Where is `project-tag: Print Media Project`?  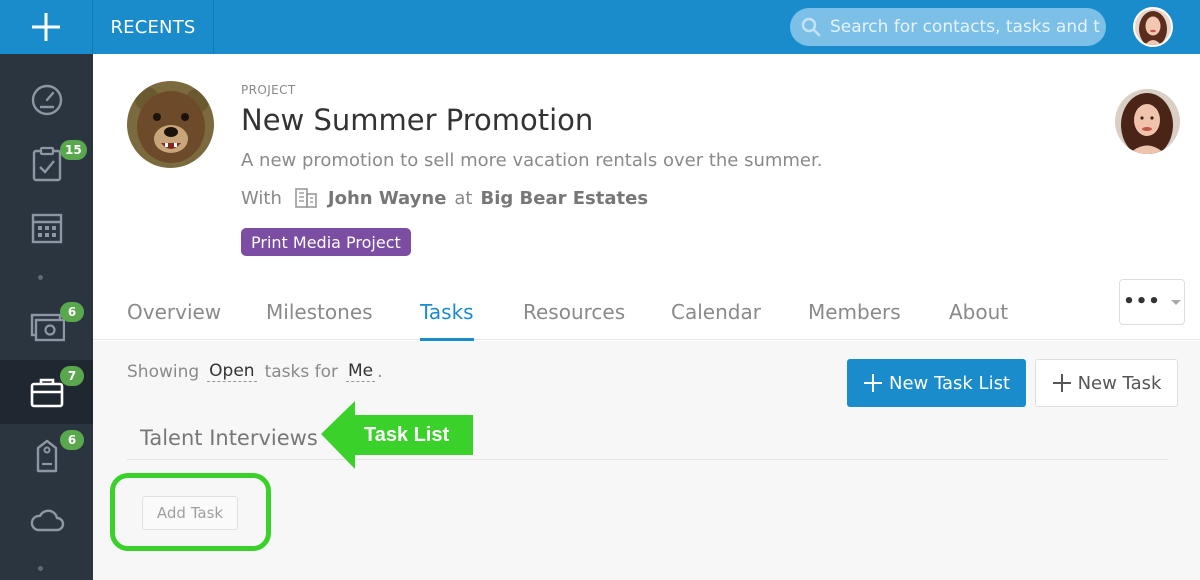 project-tag: Print Media Project is located at coordinates (326, 242).